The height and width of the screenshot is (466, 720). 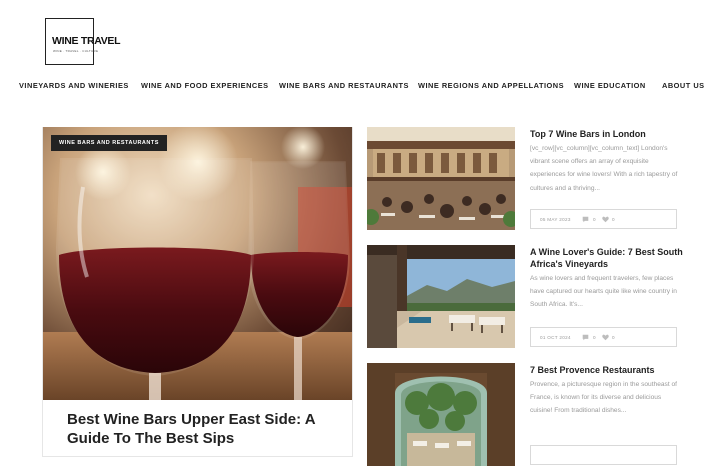 I want to click on nav-item-about-us: ABOUT US, so click(x=683, y=85).